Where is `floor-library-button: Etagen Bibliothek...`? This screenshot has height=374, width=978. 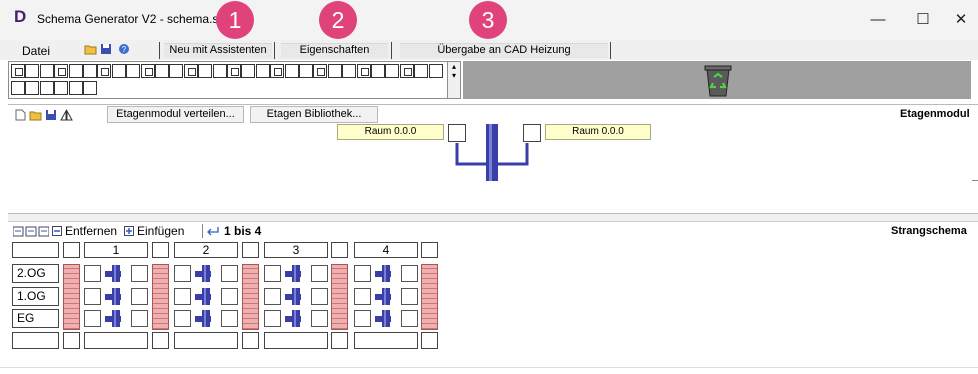 floor-library-button: Etagen Bibliothek... is located at coordinates (314, 114).